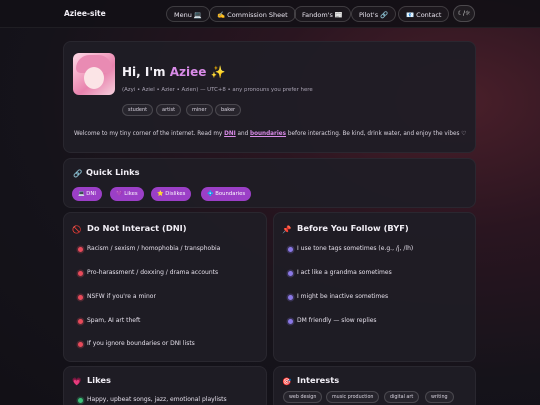 Image resolution: width=540 pixels, height=405 pixels. What do you see at coordinates (87, 194) in the screenshot?
I see `quick-link-dni: 💻 DNI` at bounding box center [87, 194].